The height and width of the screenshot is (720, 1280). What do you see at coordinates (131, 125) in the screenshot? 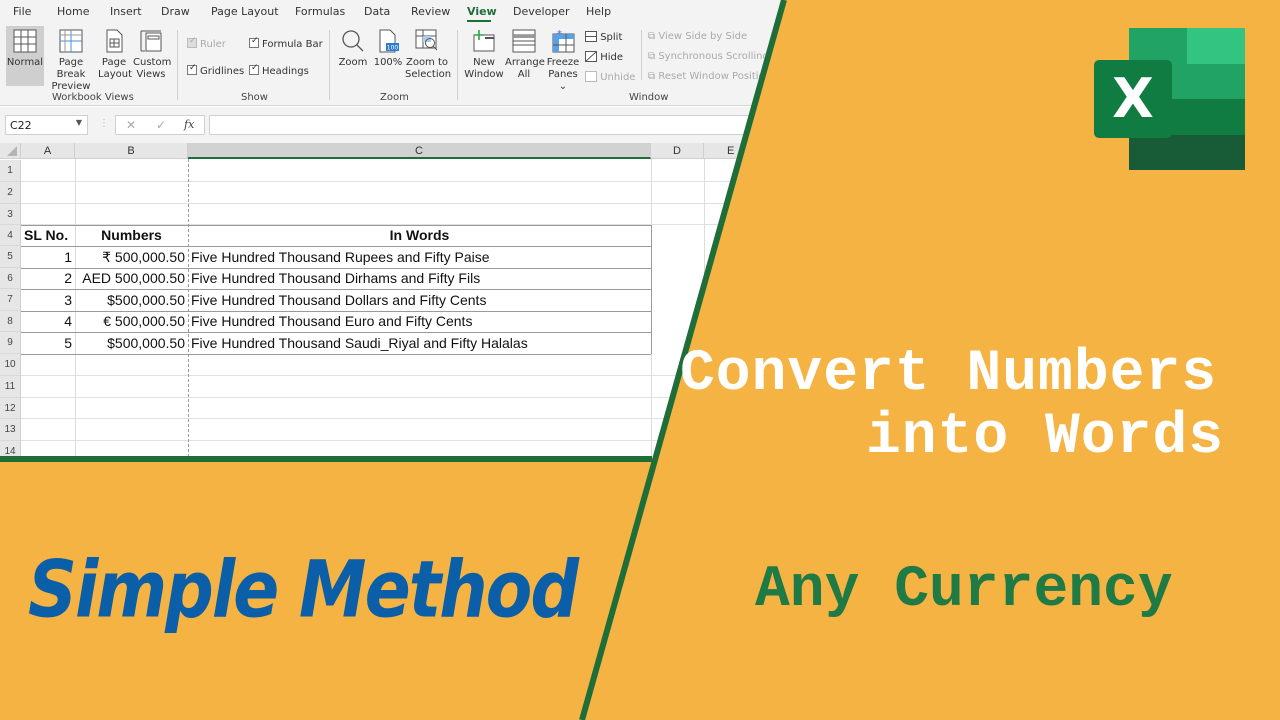
I see `cancel-icon: ✕` at bounding box center [131, 125].